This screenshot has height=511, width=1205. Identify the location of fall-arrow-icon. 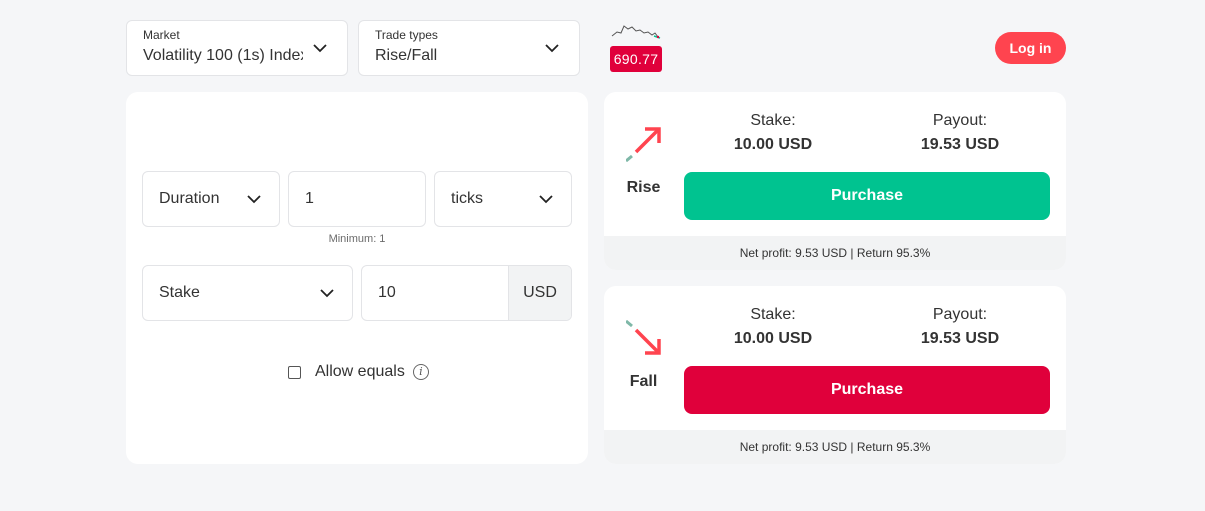
(643, 337).